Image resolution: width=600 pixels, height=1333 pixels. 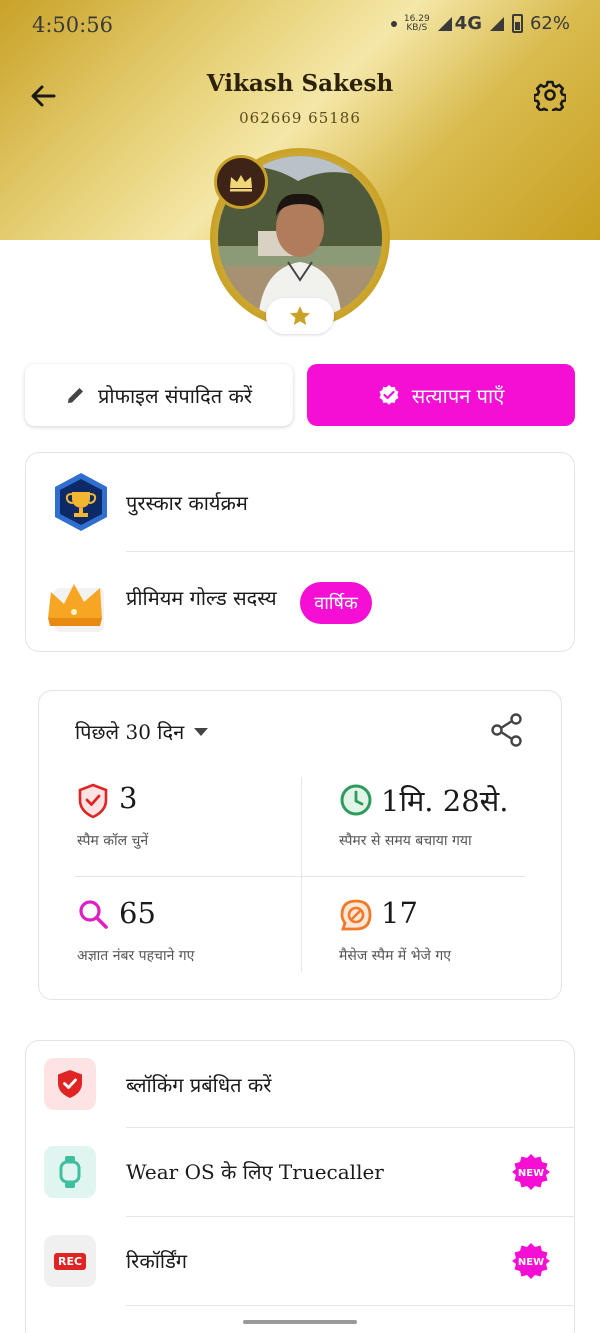 I want to click on get-verified-button: सत्यापन पाएँ, so click(x=441, y=395).